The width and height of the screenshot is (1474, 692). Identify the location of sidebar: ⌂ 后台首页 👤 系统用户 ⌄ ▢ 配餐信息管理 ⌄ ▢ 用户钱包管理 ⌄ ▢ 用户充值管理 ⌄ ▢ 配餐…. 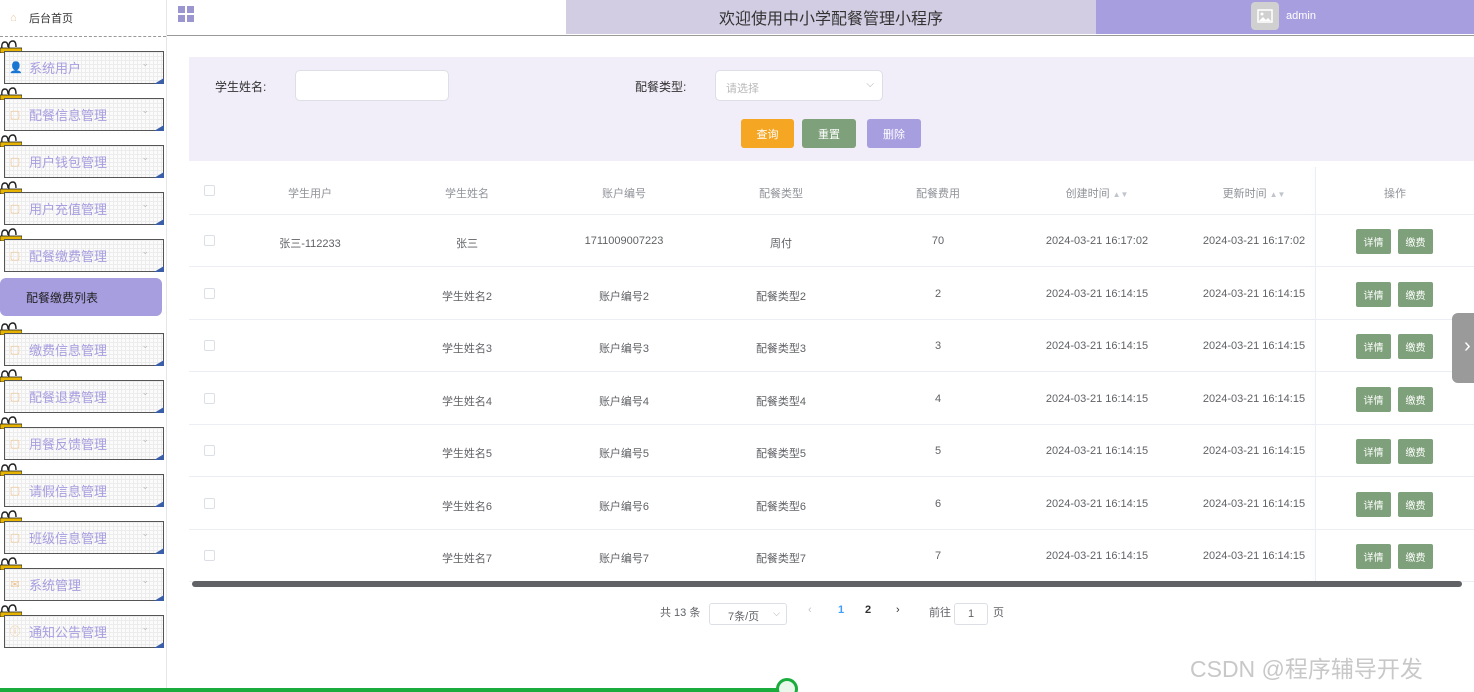
(83, 346).